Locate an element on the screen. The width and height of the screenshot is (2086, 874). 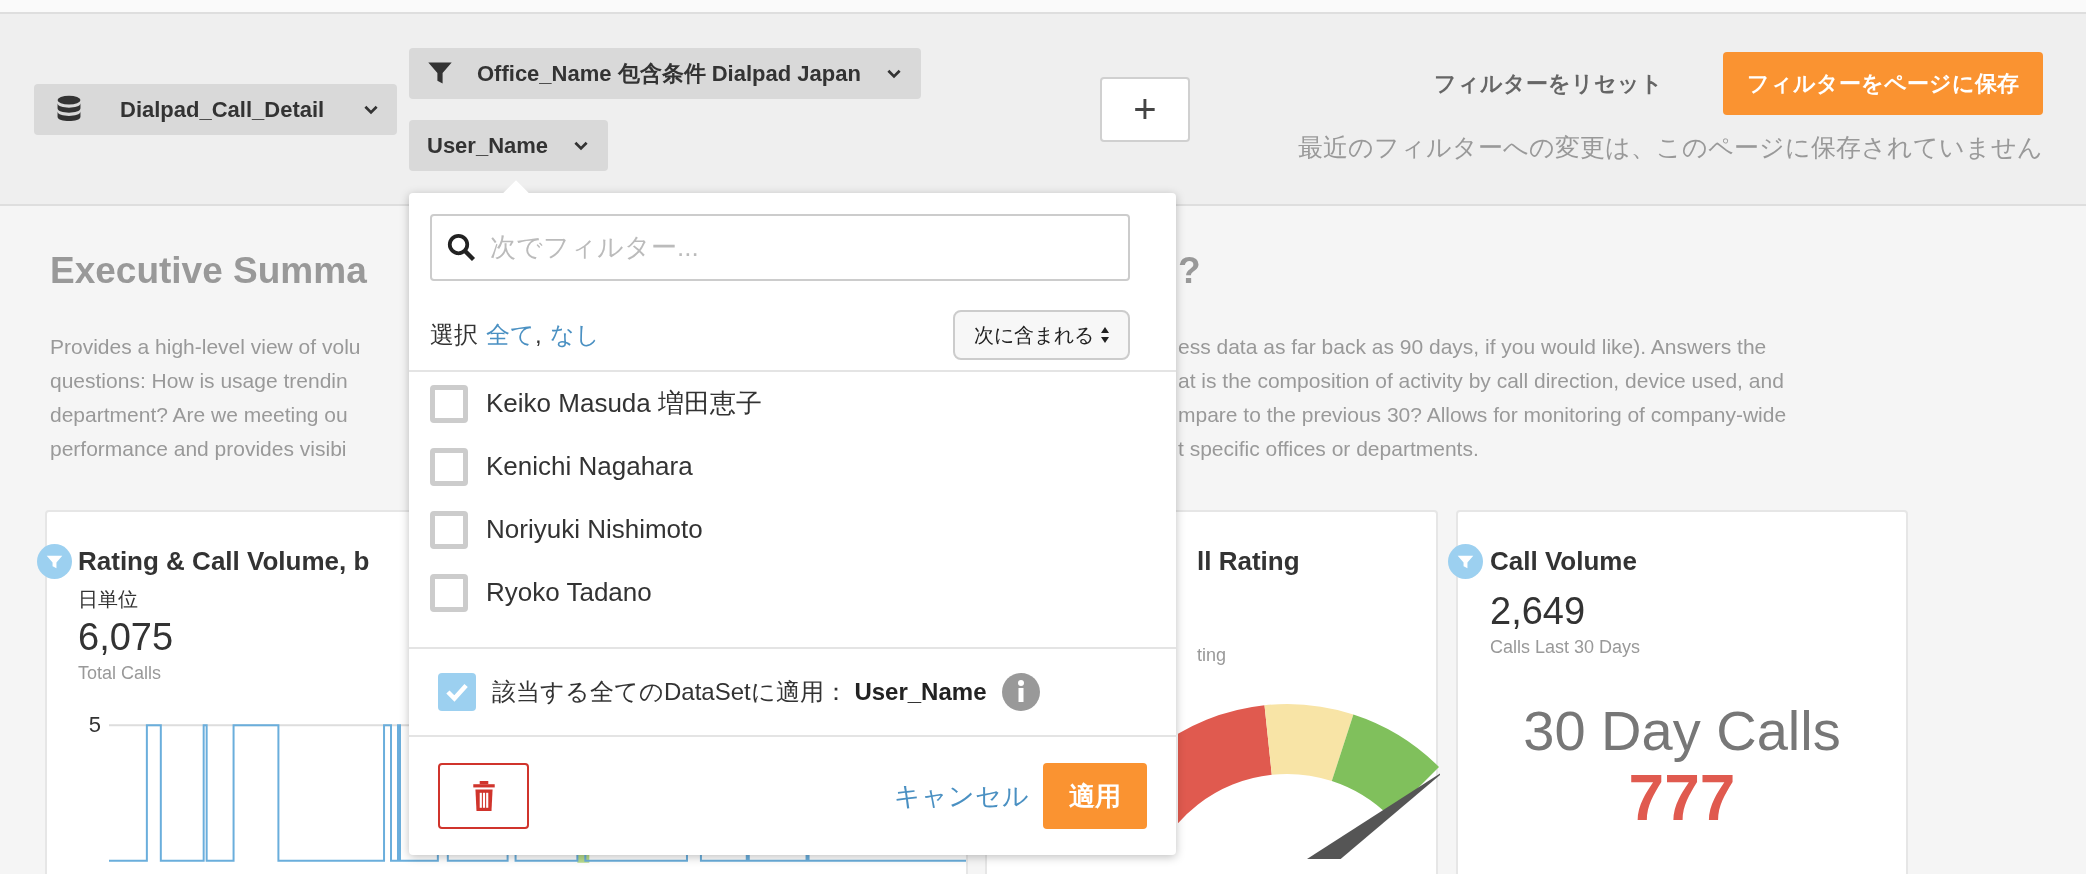
database-icon is located at coordinates (69, 109).